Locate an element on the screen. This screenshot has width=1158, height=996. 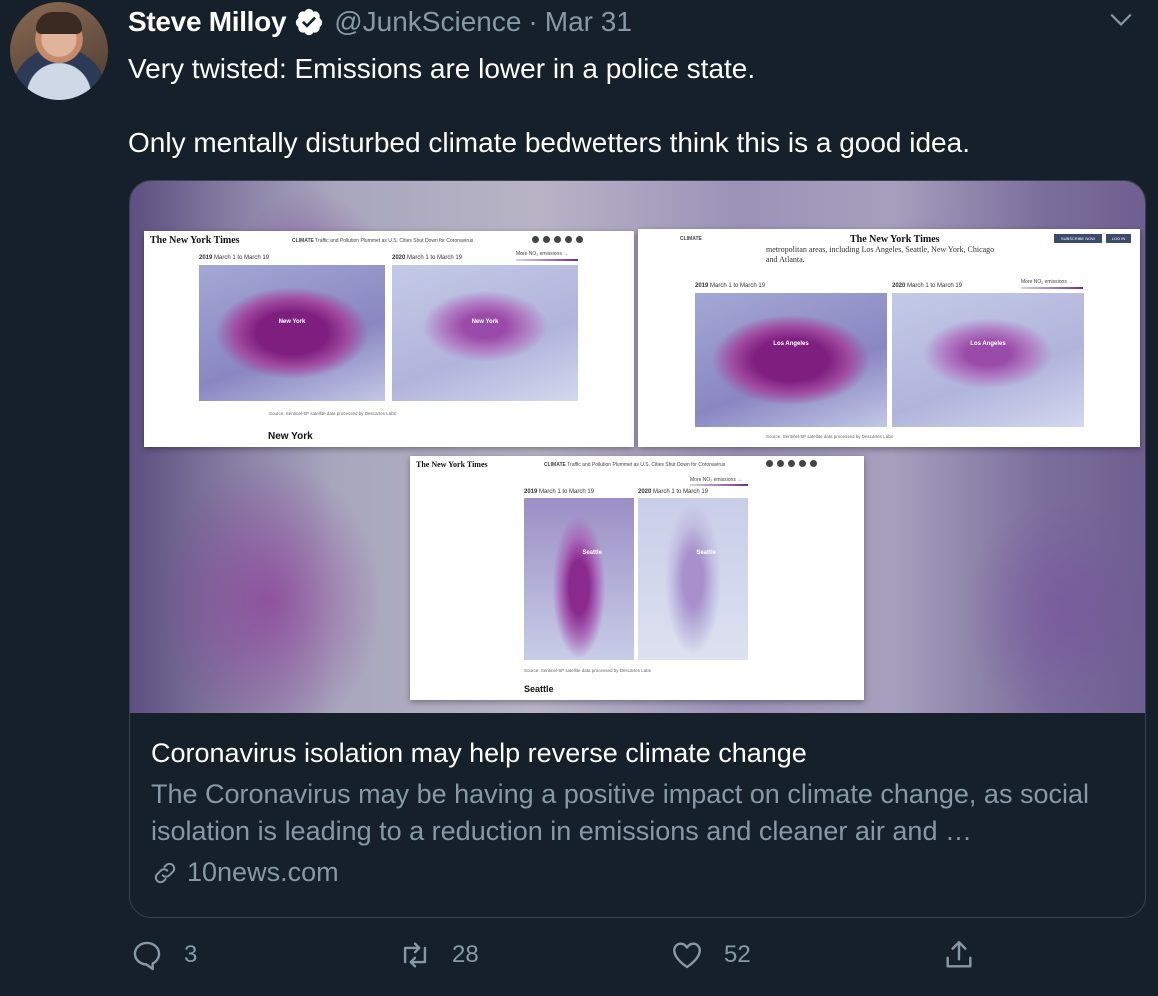
card-domain: 10news.com is located at coordinates (245, 872).